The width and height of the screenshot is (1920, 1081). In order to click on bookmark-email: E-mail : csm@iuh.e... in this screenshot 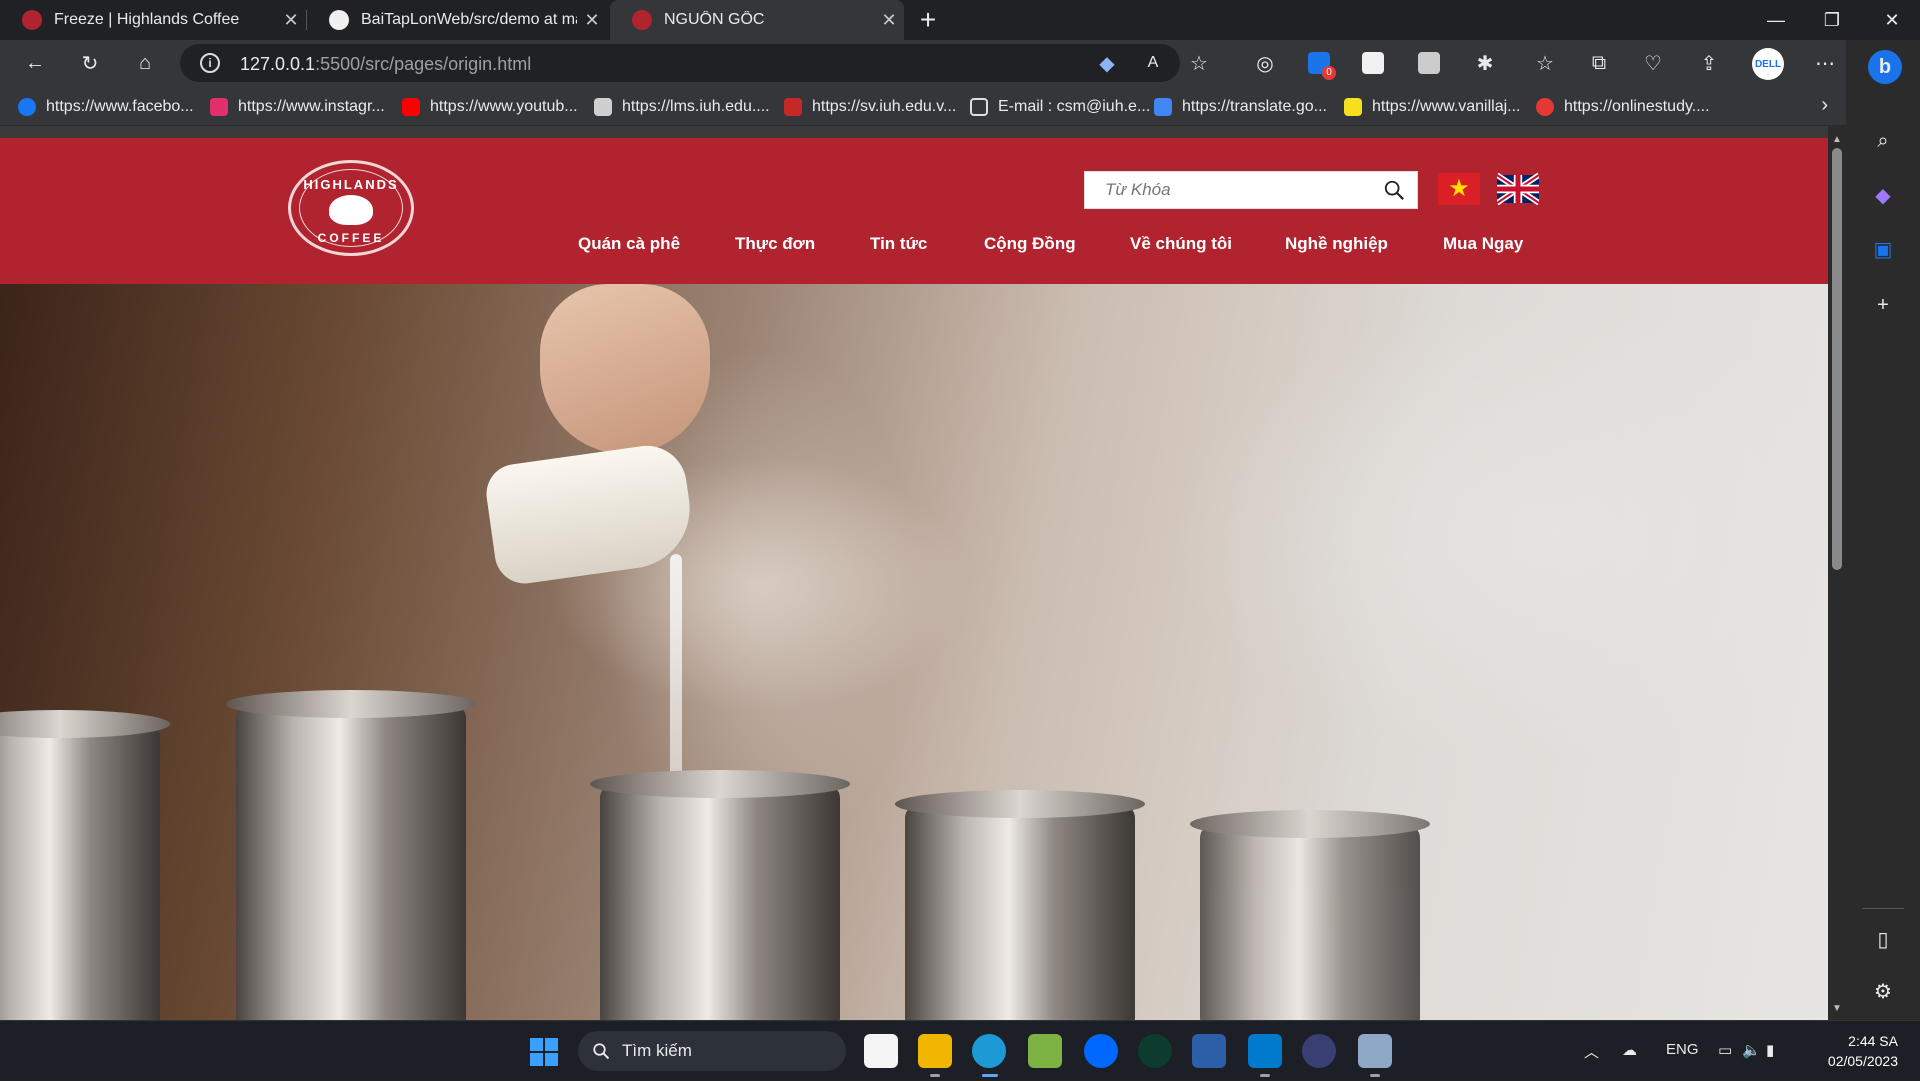, I will do `click(1060, 107)`.